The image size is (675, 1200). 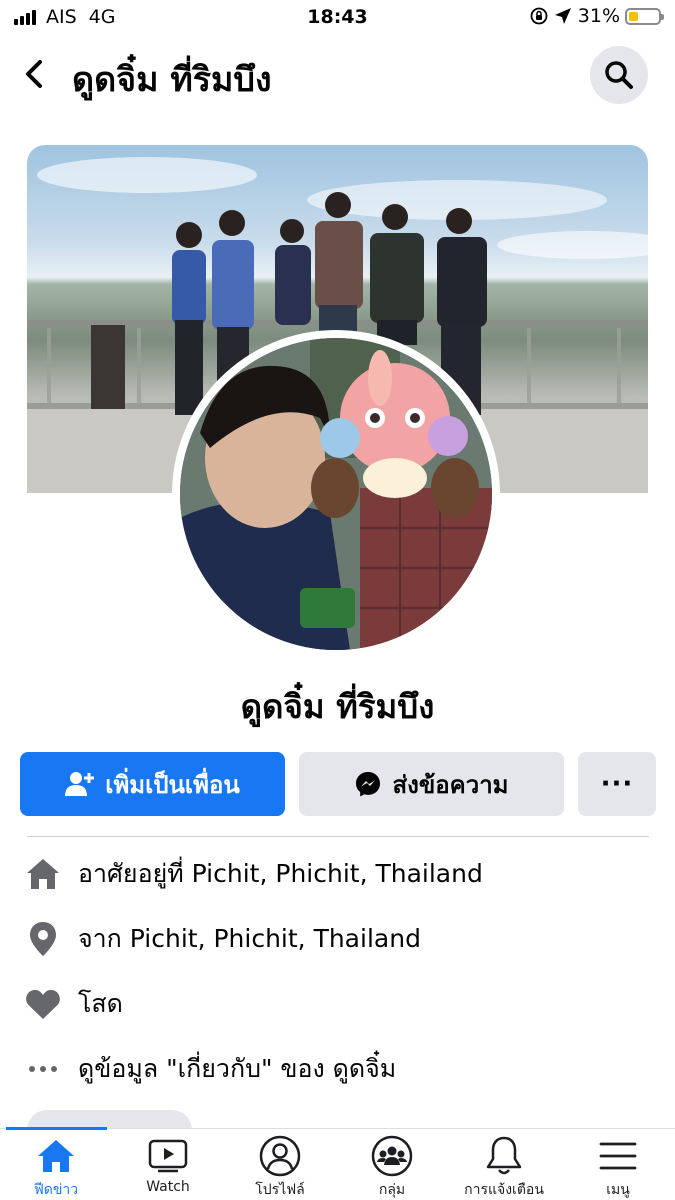 I want to click on add-friend-button: เพิ่มเป็นเพื่อน, so click(x=152, y=784).